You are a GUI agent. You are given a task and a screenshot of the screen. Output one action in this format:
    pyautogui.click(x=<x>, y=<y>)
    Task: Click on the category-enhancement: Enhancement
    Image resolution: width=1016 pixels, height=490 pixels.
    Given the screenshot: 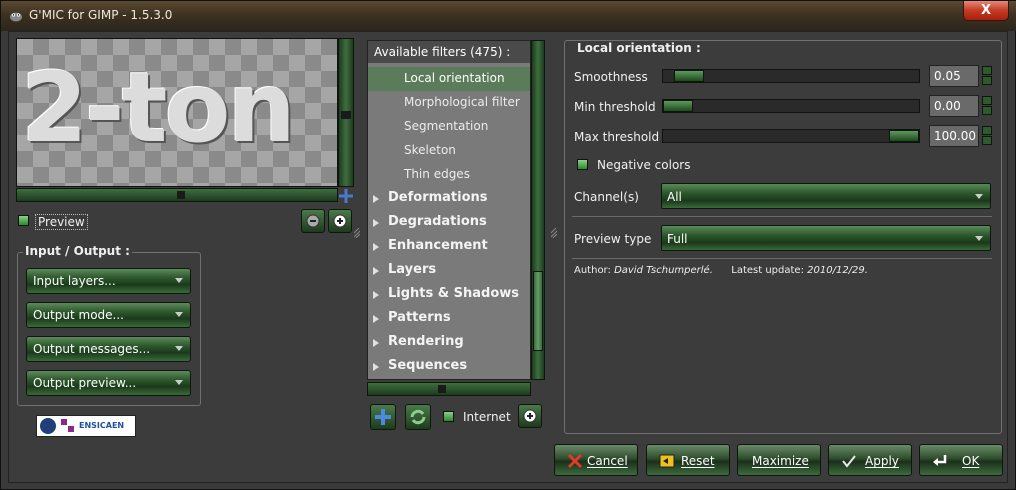 What is the action you would take?
    pyautogui.click(x=449, y=247)
    